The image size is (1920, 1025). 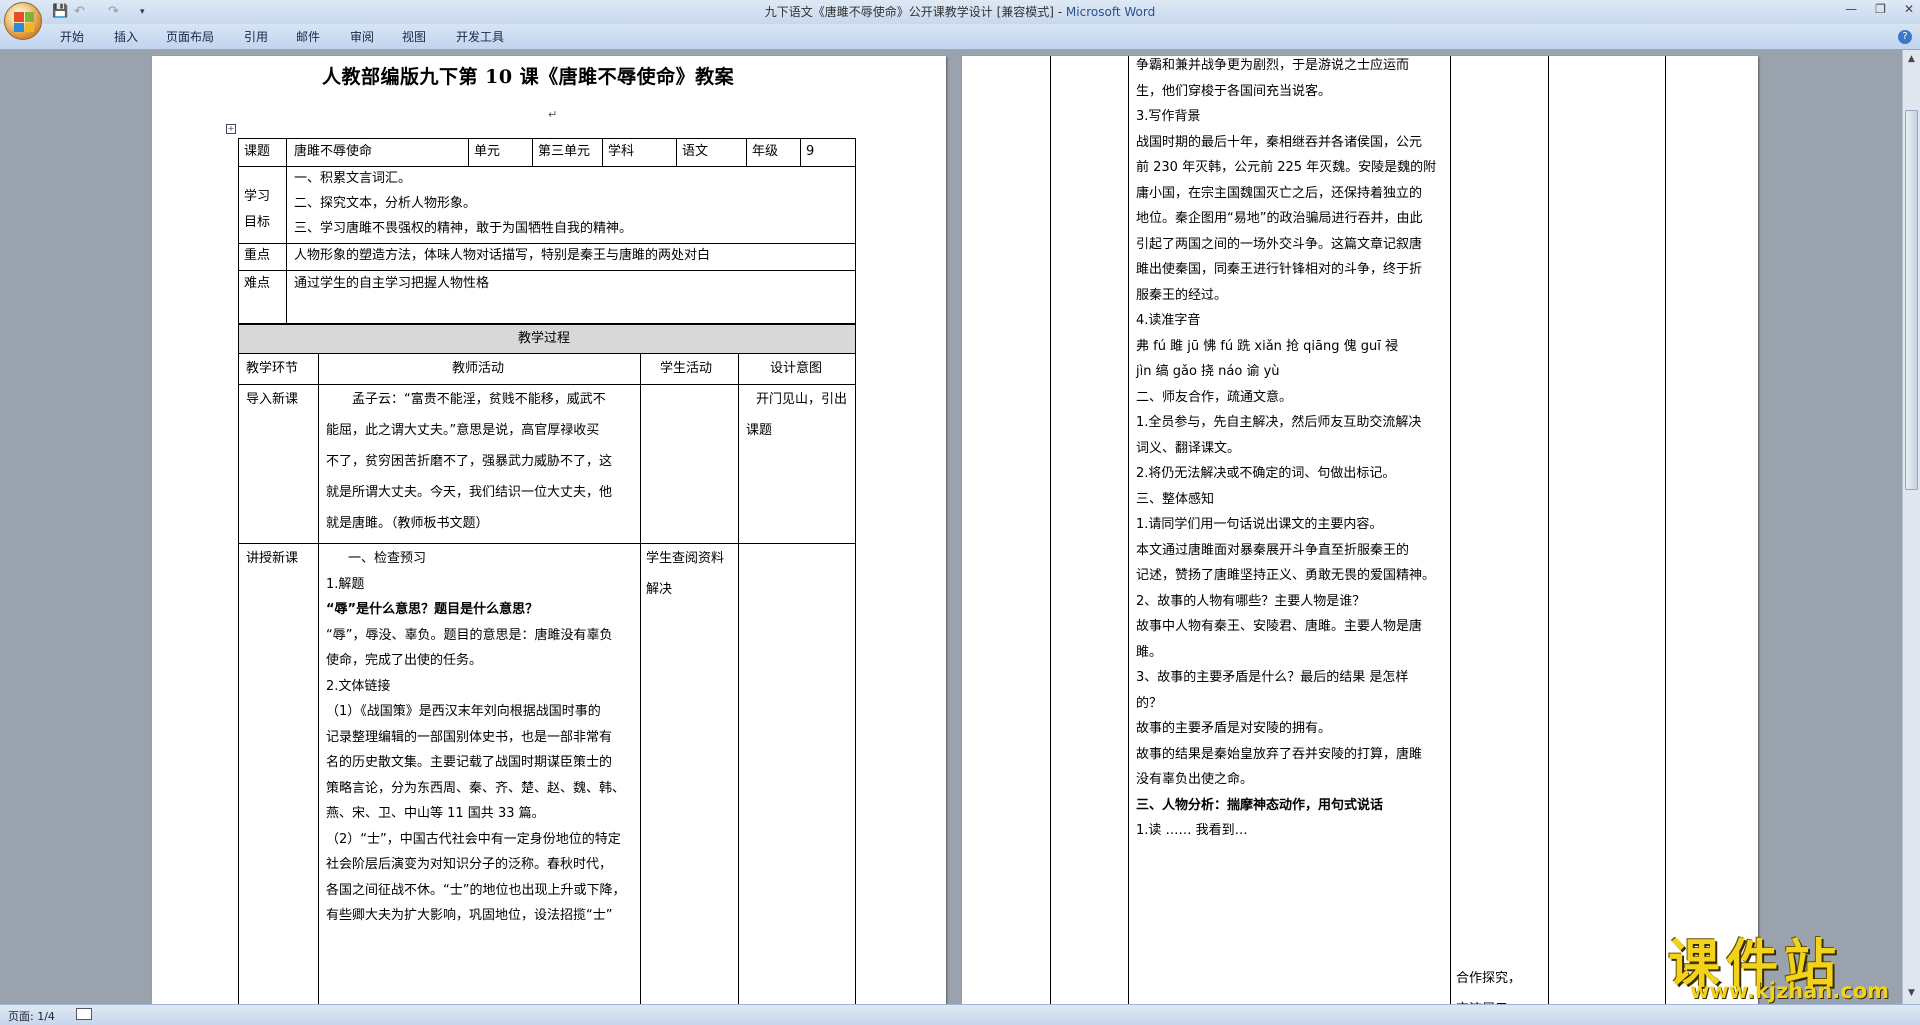 What do you see at coordinates (84, 1014) in the screenshot?
I see `proofing-icon` at bounding box center [84, 1014].